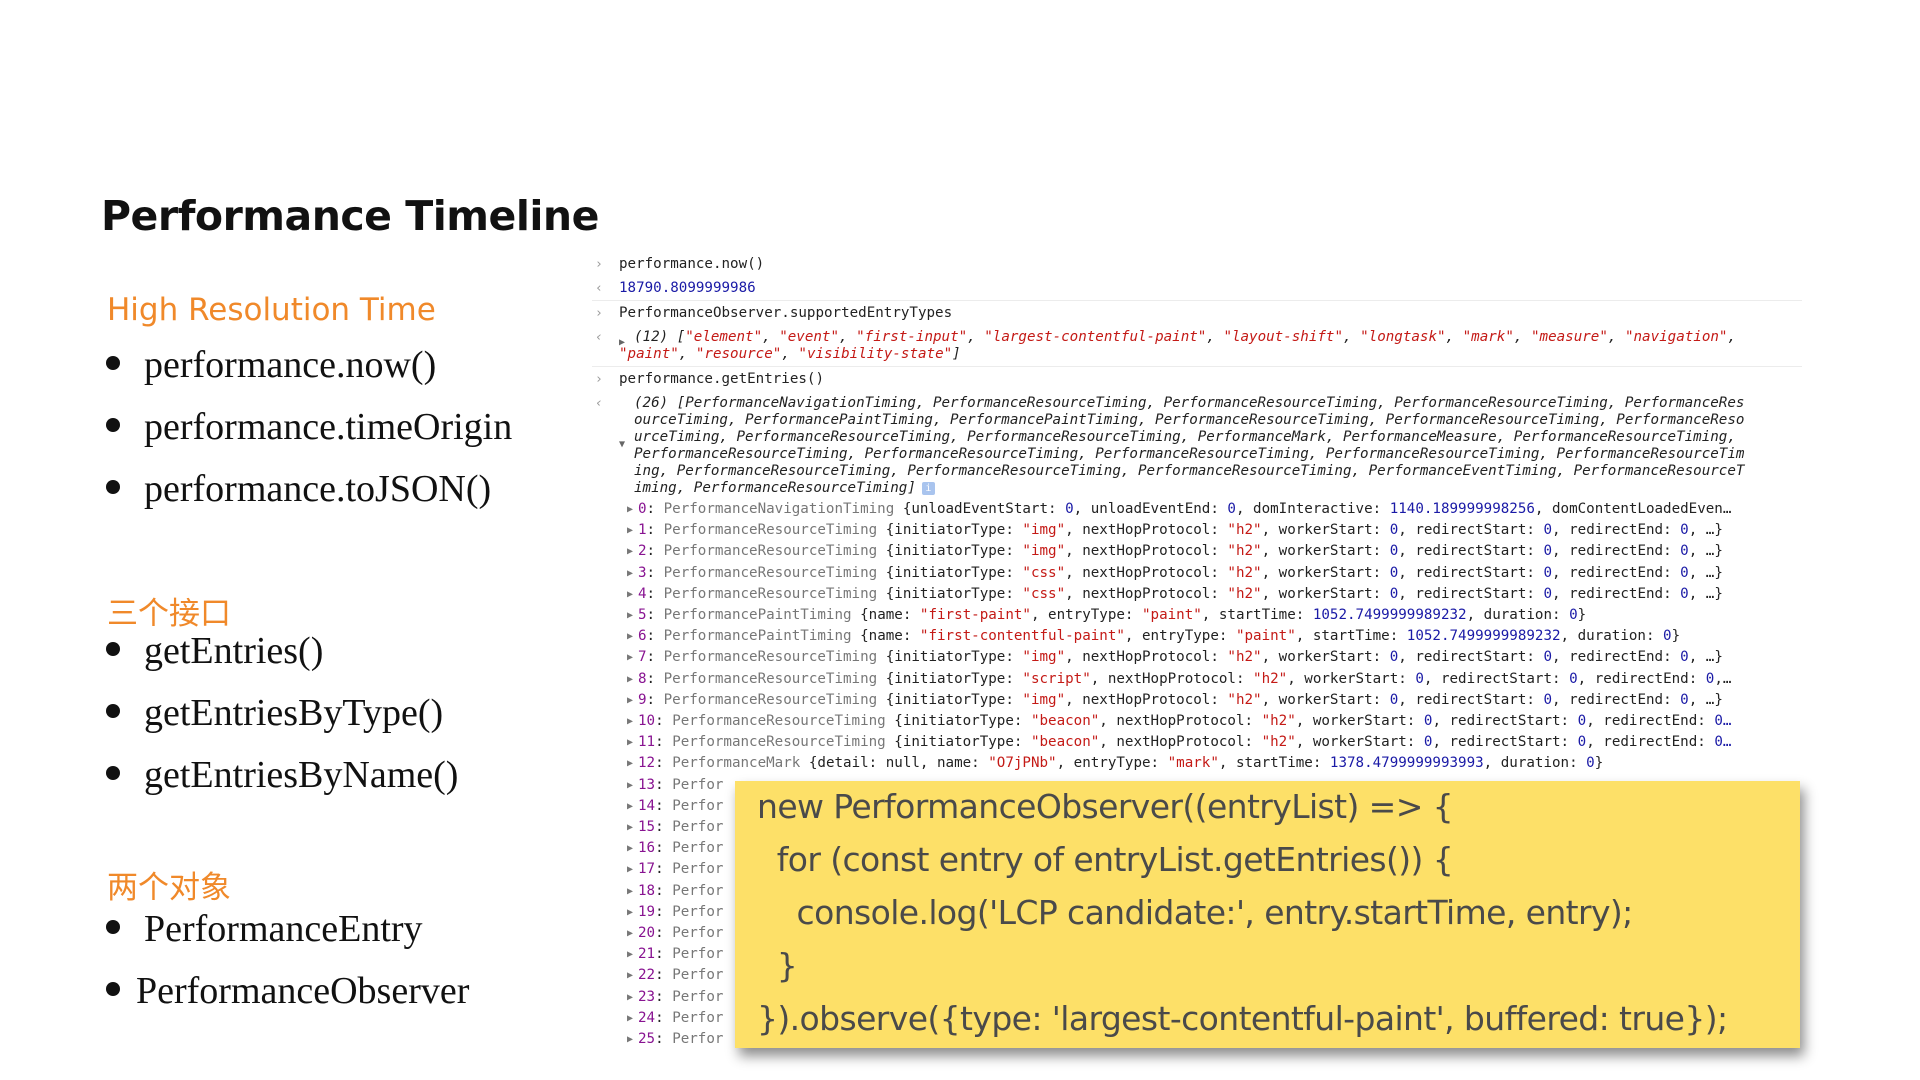 This screenshot has width=1920, height=1080. I want to click on property-text: , workerStart:, so click(1359, 721).